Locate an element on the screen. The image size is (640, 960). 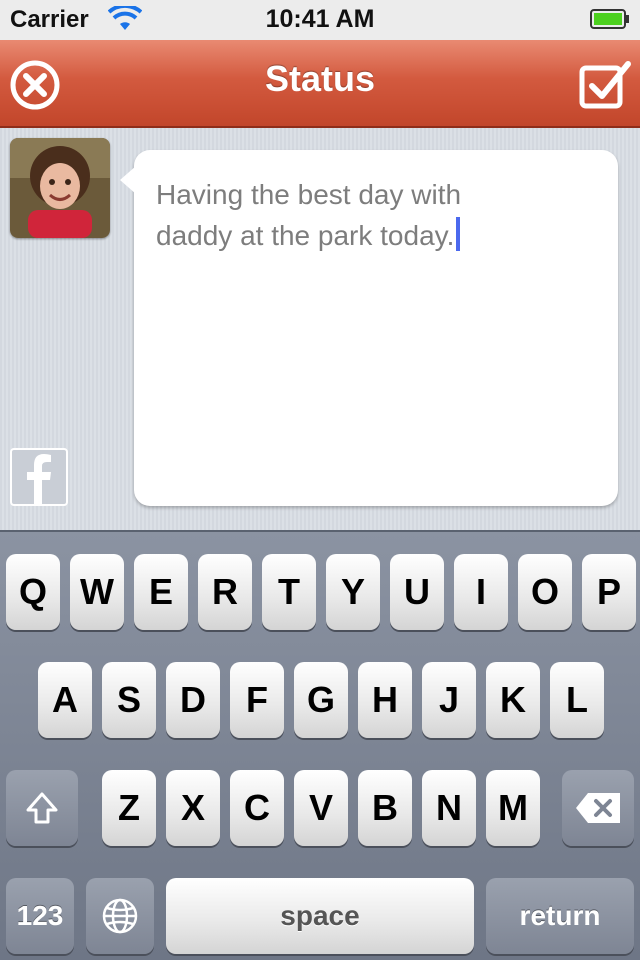
key-y: Y is located at coordinates (353, 592).